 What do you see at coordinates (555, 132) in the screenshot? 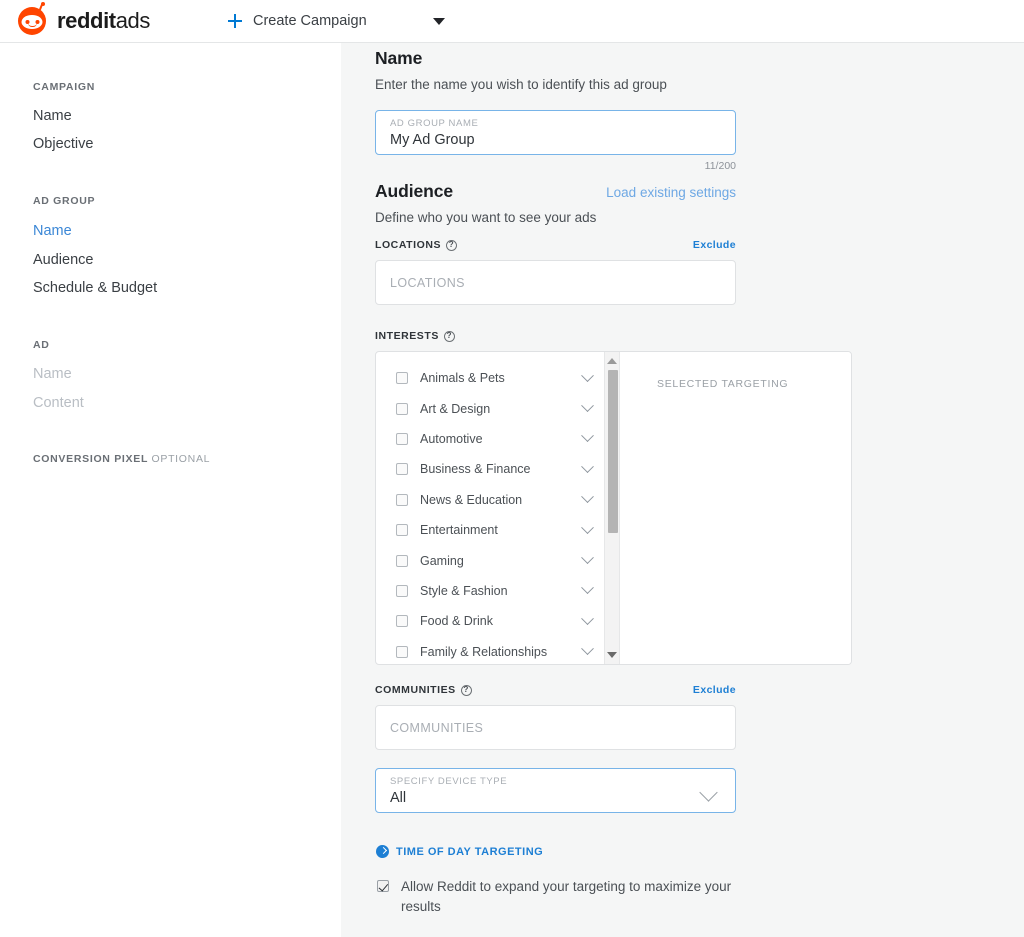
I see `ad-group-name-input: AD GROUP NAME My Ad Group` at bounding box center [555, 132].